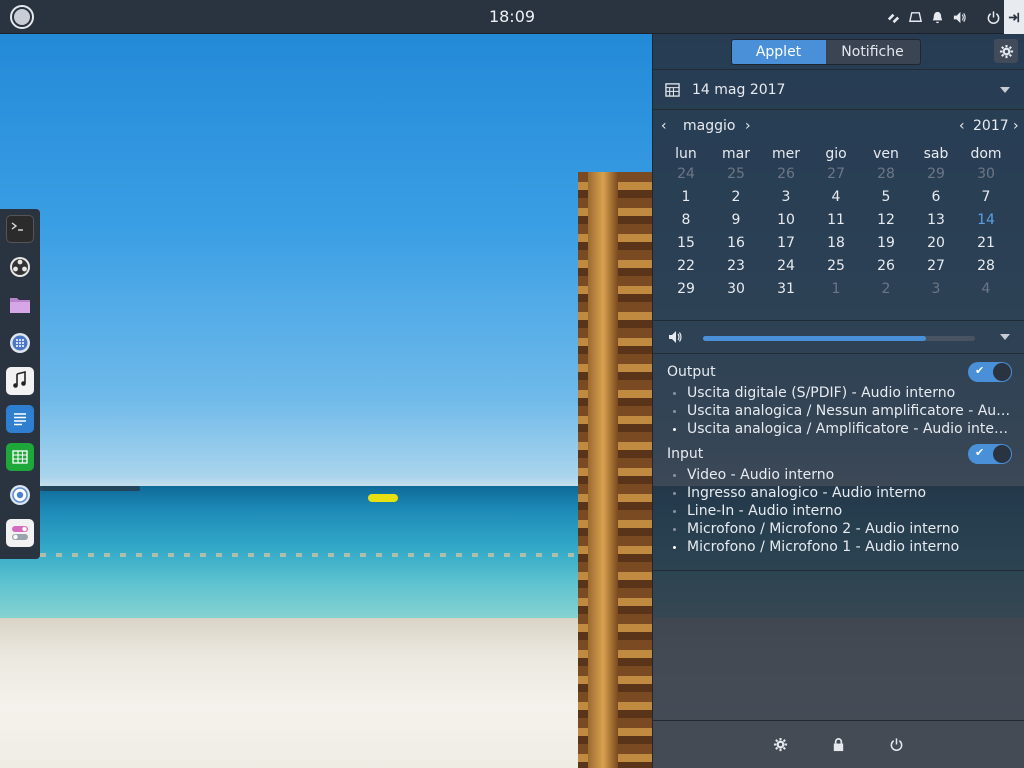 Image resolution: width=1024 pixels, height=768 pixels. I want to click on panel-tab-switcher: Applet Notifiche, so click(825, 51).